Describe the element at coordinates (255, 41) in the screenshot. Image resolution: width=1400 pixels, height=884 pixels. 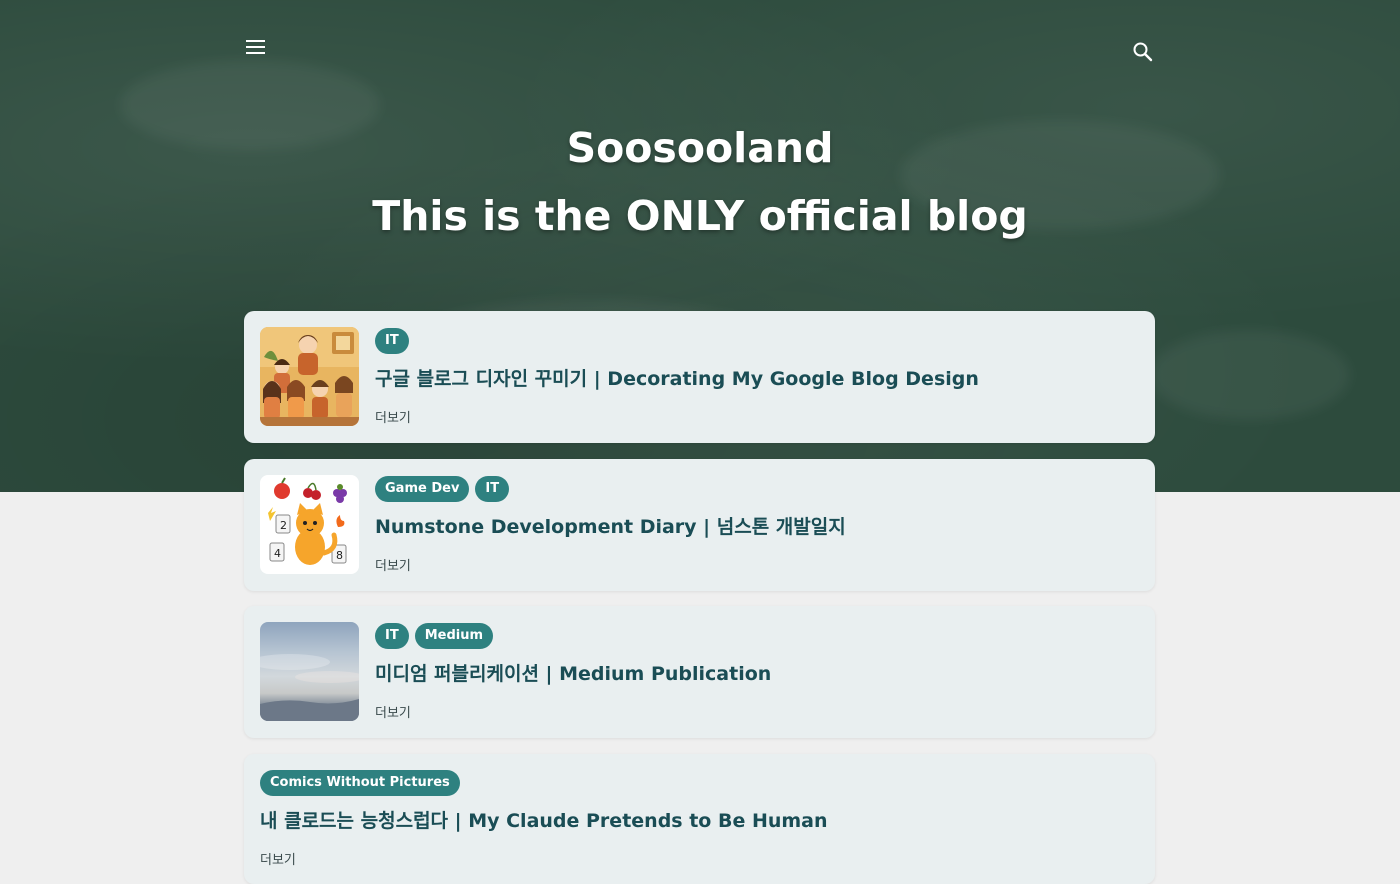
I see `menu-icon` at that location.